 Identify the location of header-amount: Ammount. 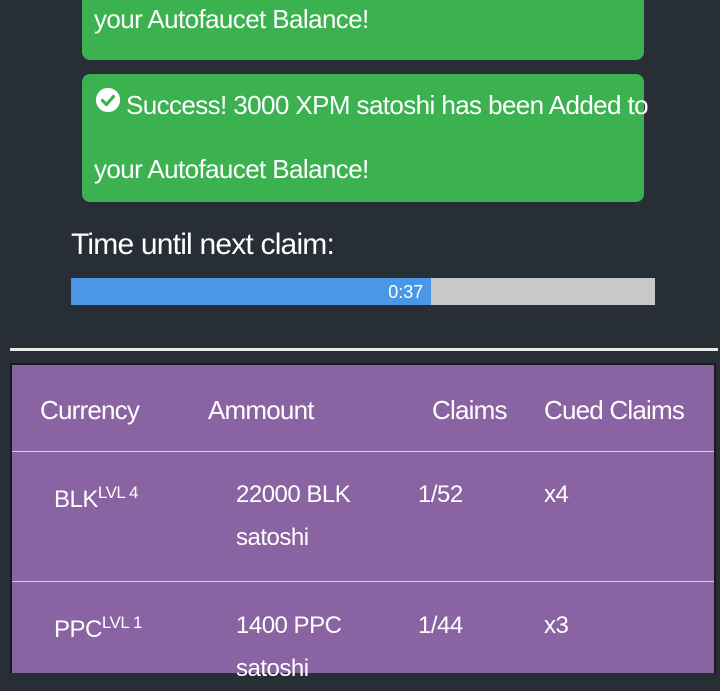
(261, 410).